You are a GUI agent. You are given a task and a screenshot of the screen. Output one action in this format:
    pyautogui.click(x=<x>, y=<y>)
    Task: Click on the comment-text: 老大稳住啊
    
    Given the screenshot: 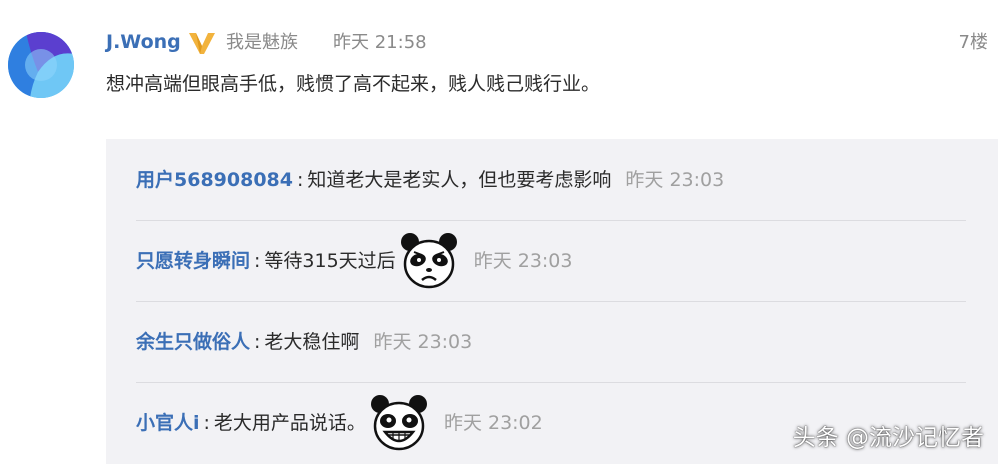 What is the action you would take?
    pyautogui.click(x=312, y=342)
    